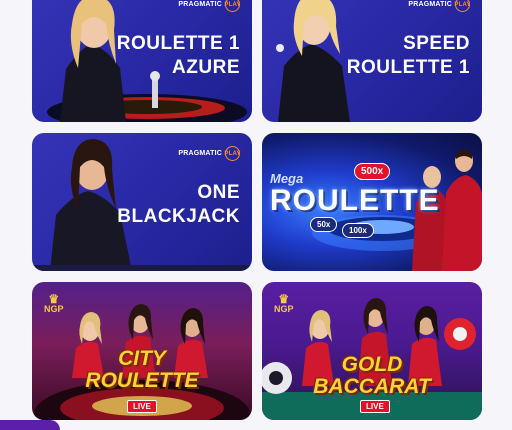 This screenshot has width=512, height=430. What do you see at coordinates (372, 364) in the screenshot?
I see `title-line-1: GOLD` at bounding box center [372, 364].